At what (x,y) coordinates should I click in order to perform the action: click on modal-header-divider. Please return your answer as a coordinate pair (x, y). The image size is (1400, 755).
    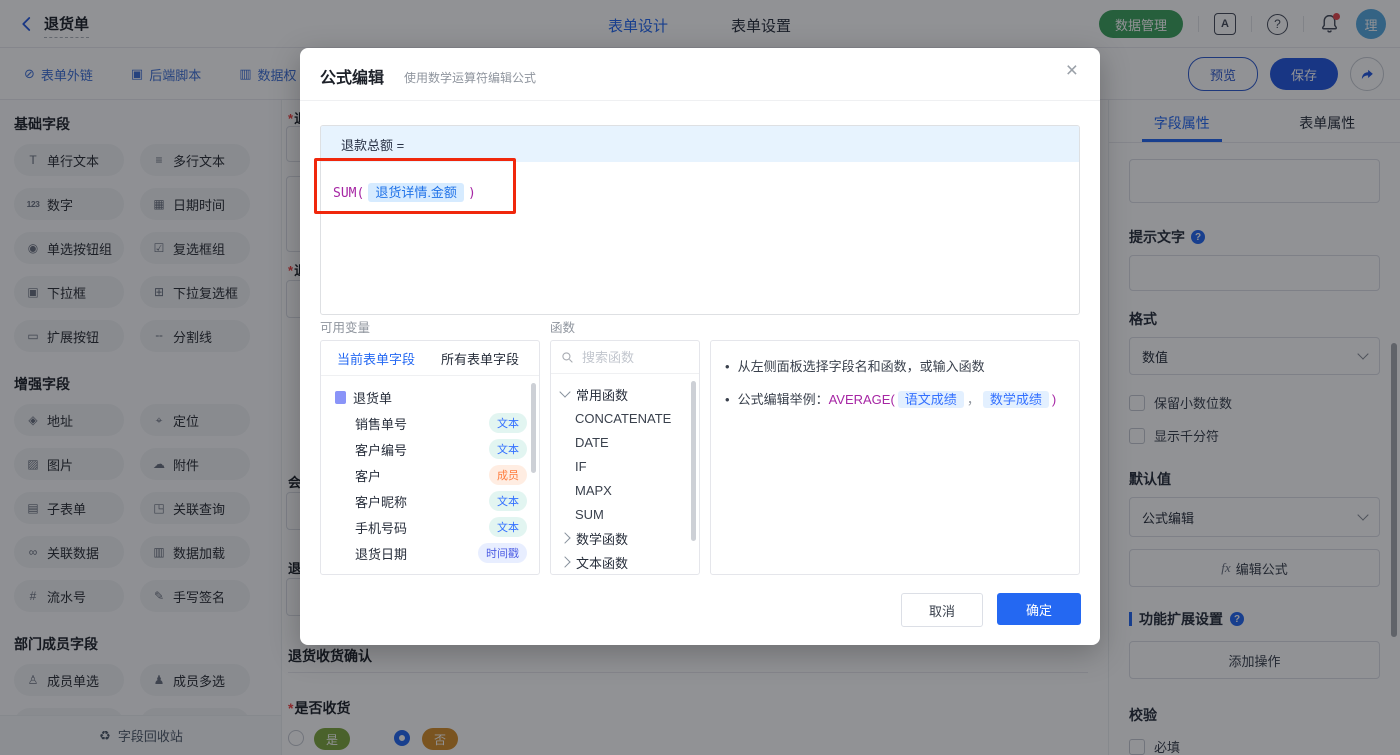
    Looking at the image, I should click on (700, 100).